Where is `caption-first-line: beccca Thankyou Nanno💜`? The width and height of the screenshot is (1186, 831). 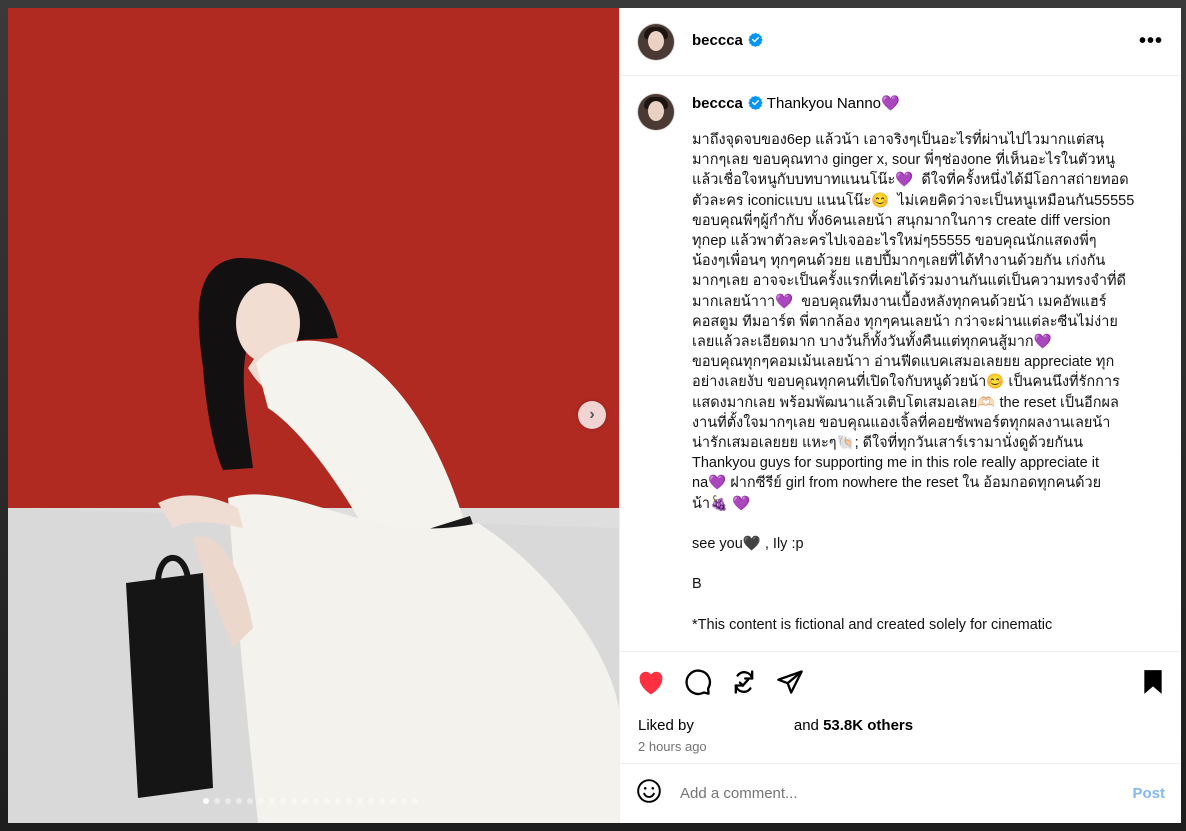
caption-first-line: beccca Thankyou Nanno💜 is located at coordinates (927, 105).